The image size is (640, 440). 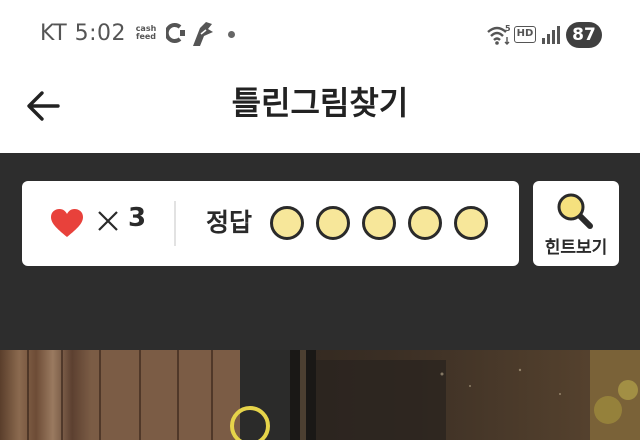 I want to click on c-app-icon, so click(x=175, y=33).